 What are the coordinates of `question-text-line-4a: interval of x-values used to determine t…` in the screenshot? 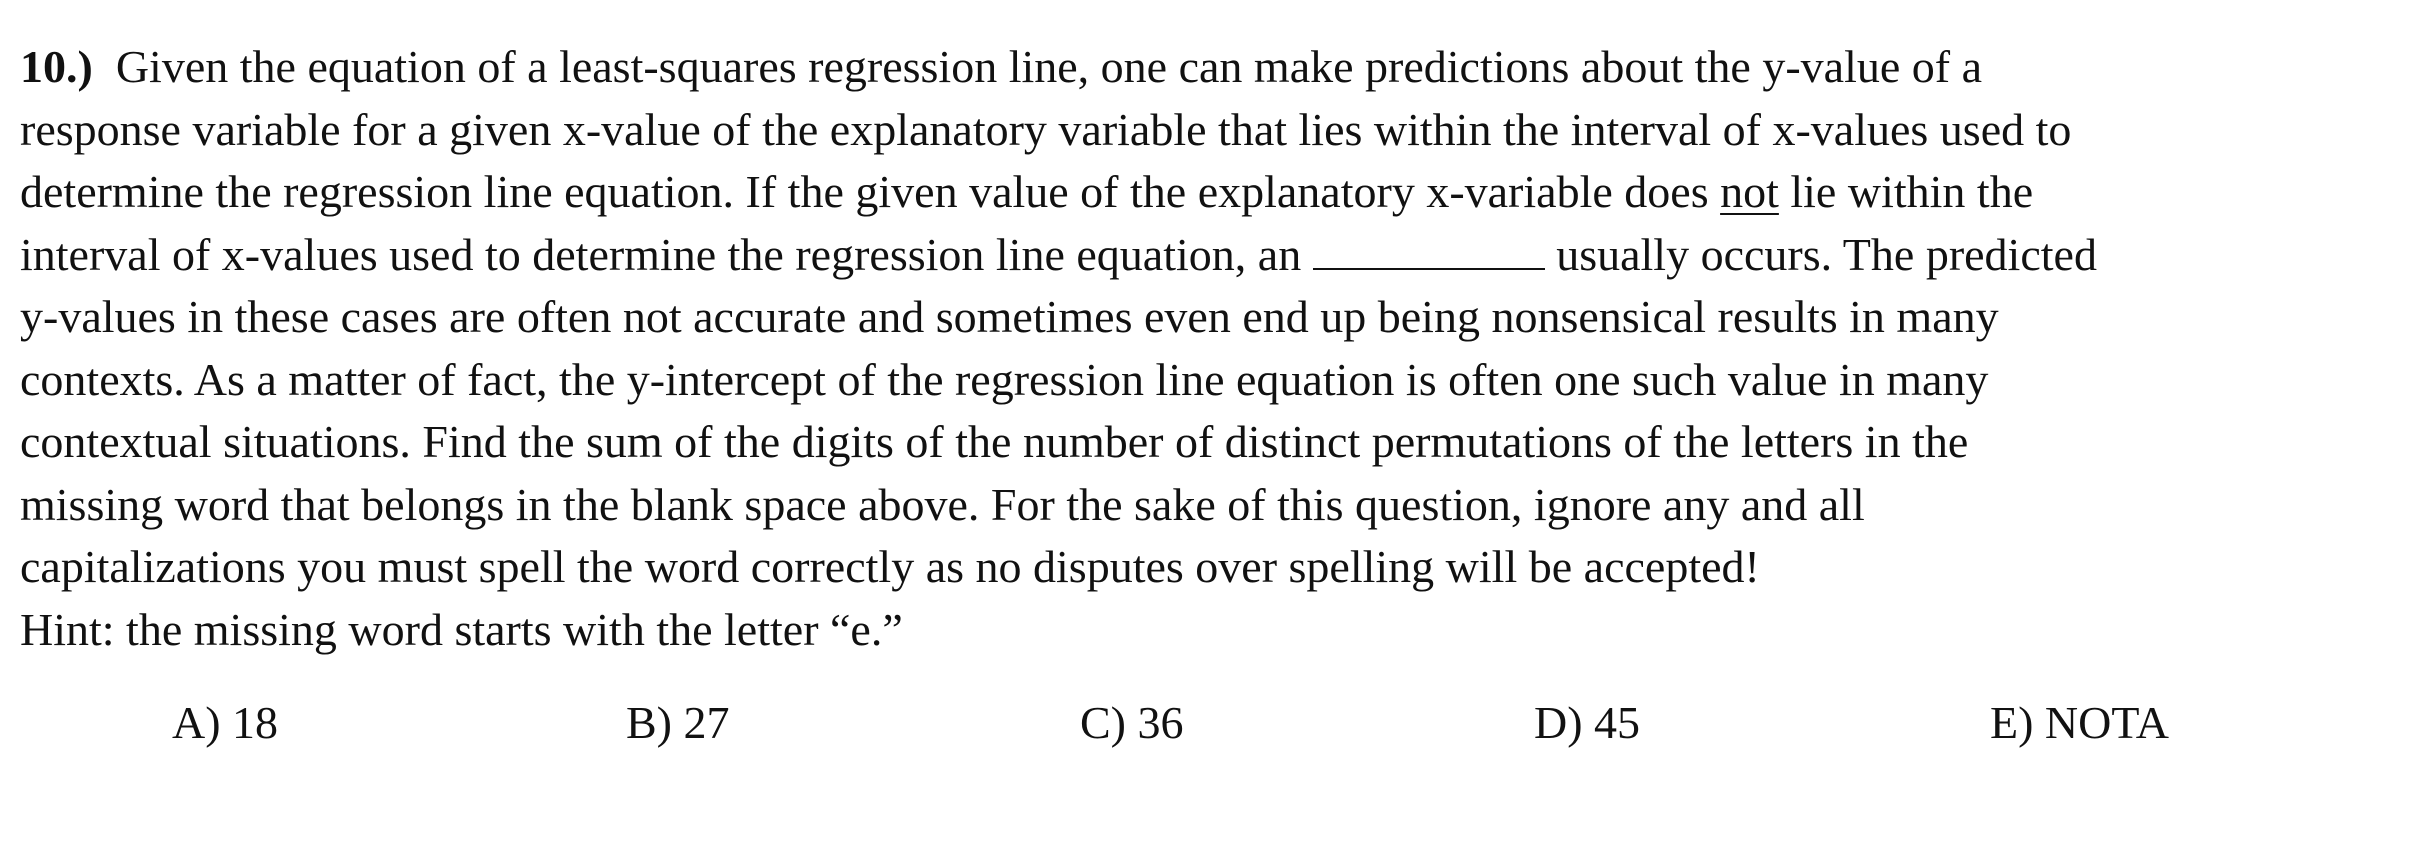 It's located at (666, 254).